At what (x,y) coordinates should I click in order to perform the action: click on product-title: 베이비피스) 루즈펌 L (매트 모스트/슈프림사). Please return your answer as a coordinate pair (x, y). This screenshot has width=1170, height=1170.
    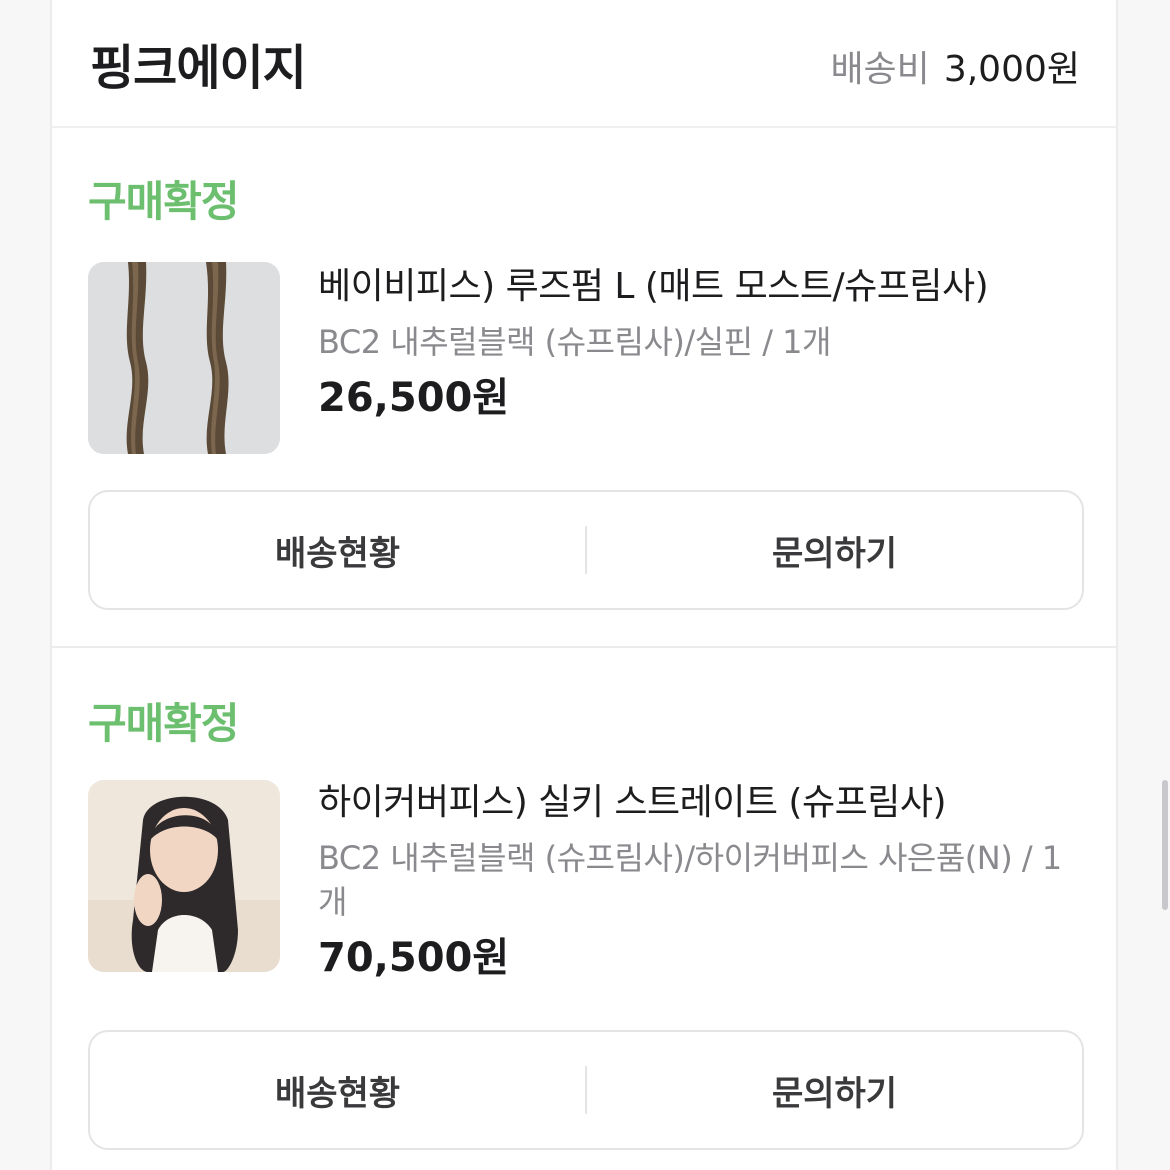
    Looking at the image, I should click on (702, 287).